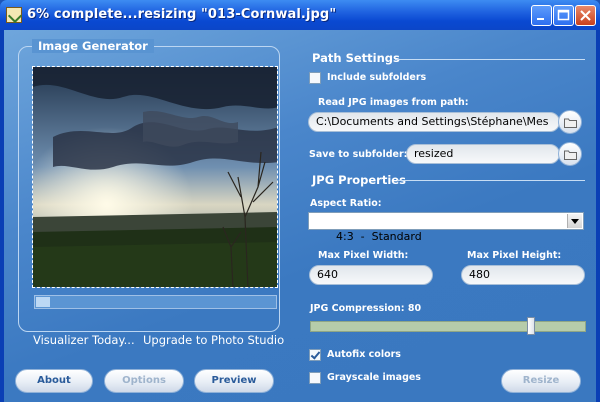 The width and height of the screenshot is (600, 402). Describe the element at coordinates (182, 14) in the screenshot. I see `window-title: 6% complete...resizing "013-Cornwal.jpg"` at that location.